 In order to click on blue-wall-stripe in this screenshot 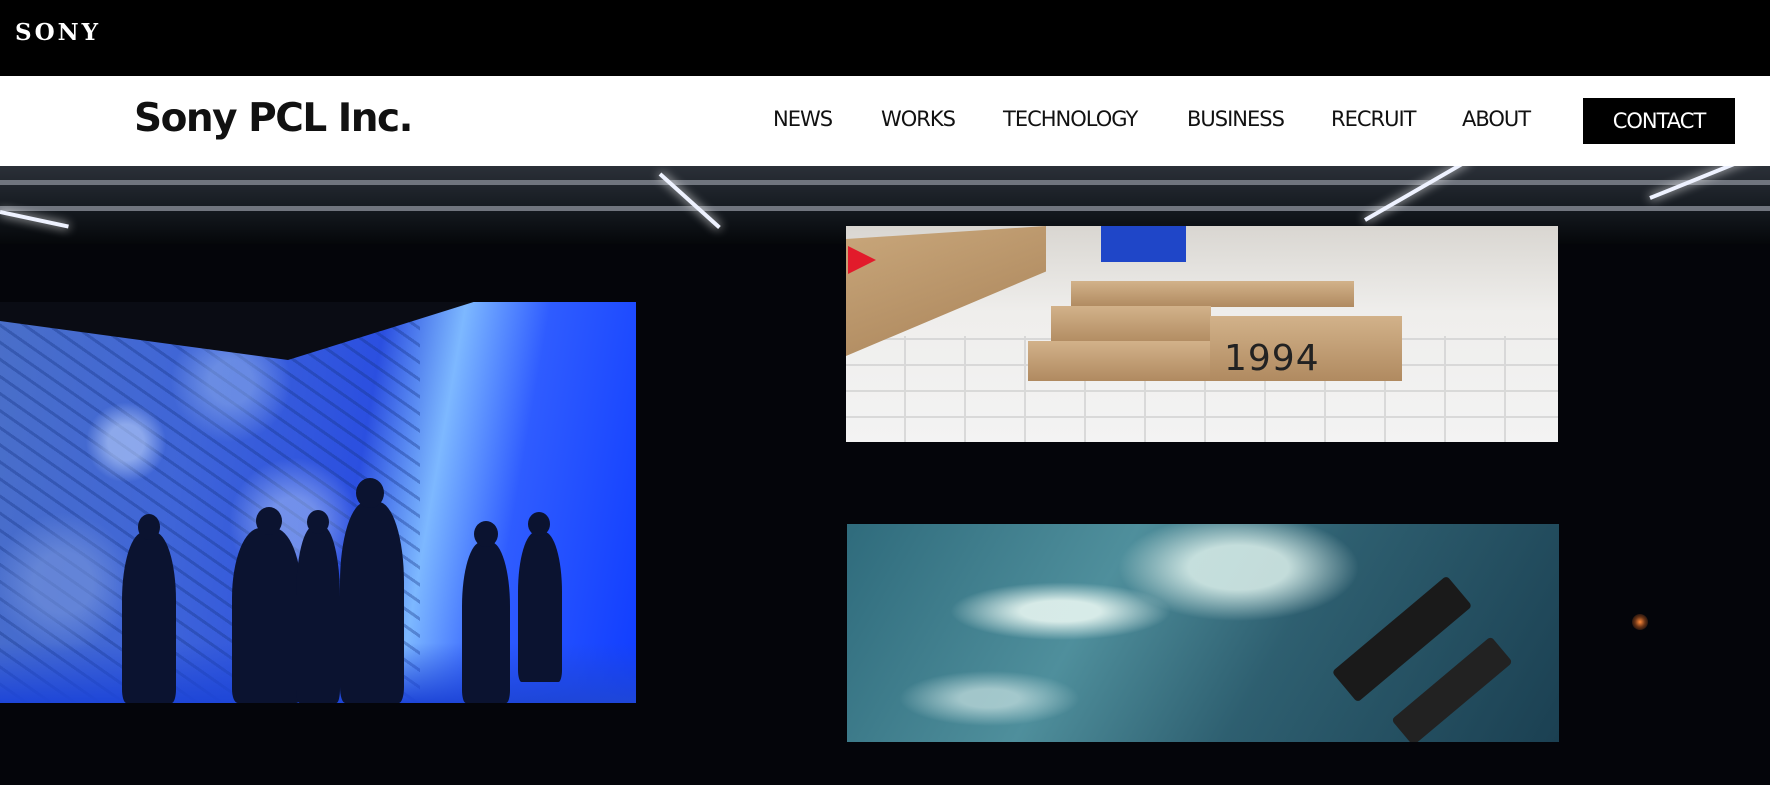, I will do `click(1143, 244)`.